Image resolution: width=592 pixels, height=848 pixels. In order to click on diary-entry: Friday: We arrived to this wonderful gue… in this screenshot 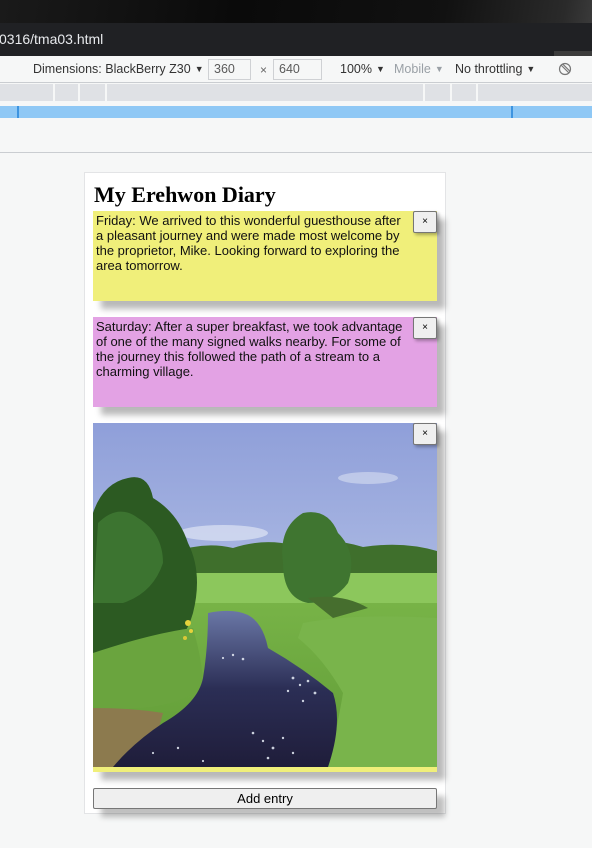, I will do `click(265, 256)`.